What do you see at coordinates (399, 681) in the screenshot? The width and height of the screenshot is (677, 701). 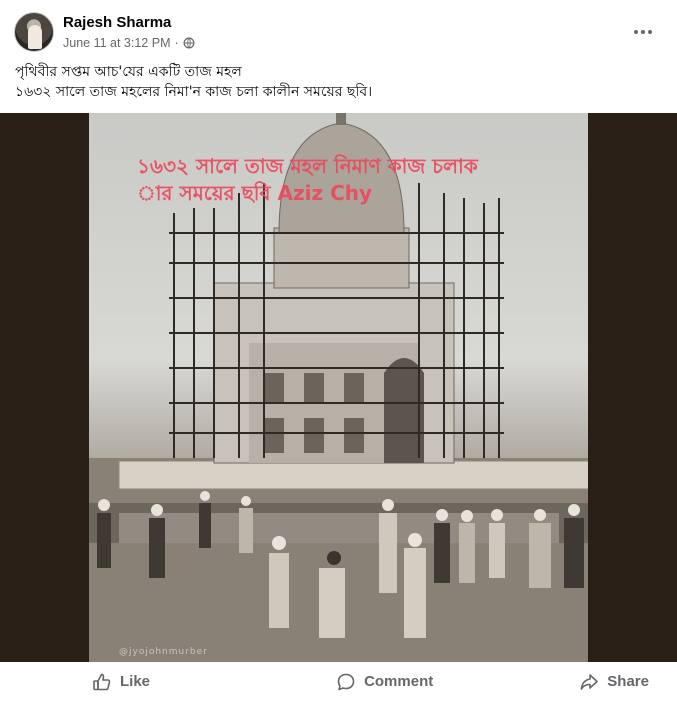 I see `comment-label: Comment` at bounding box center [399, 681].